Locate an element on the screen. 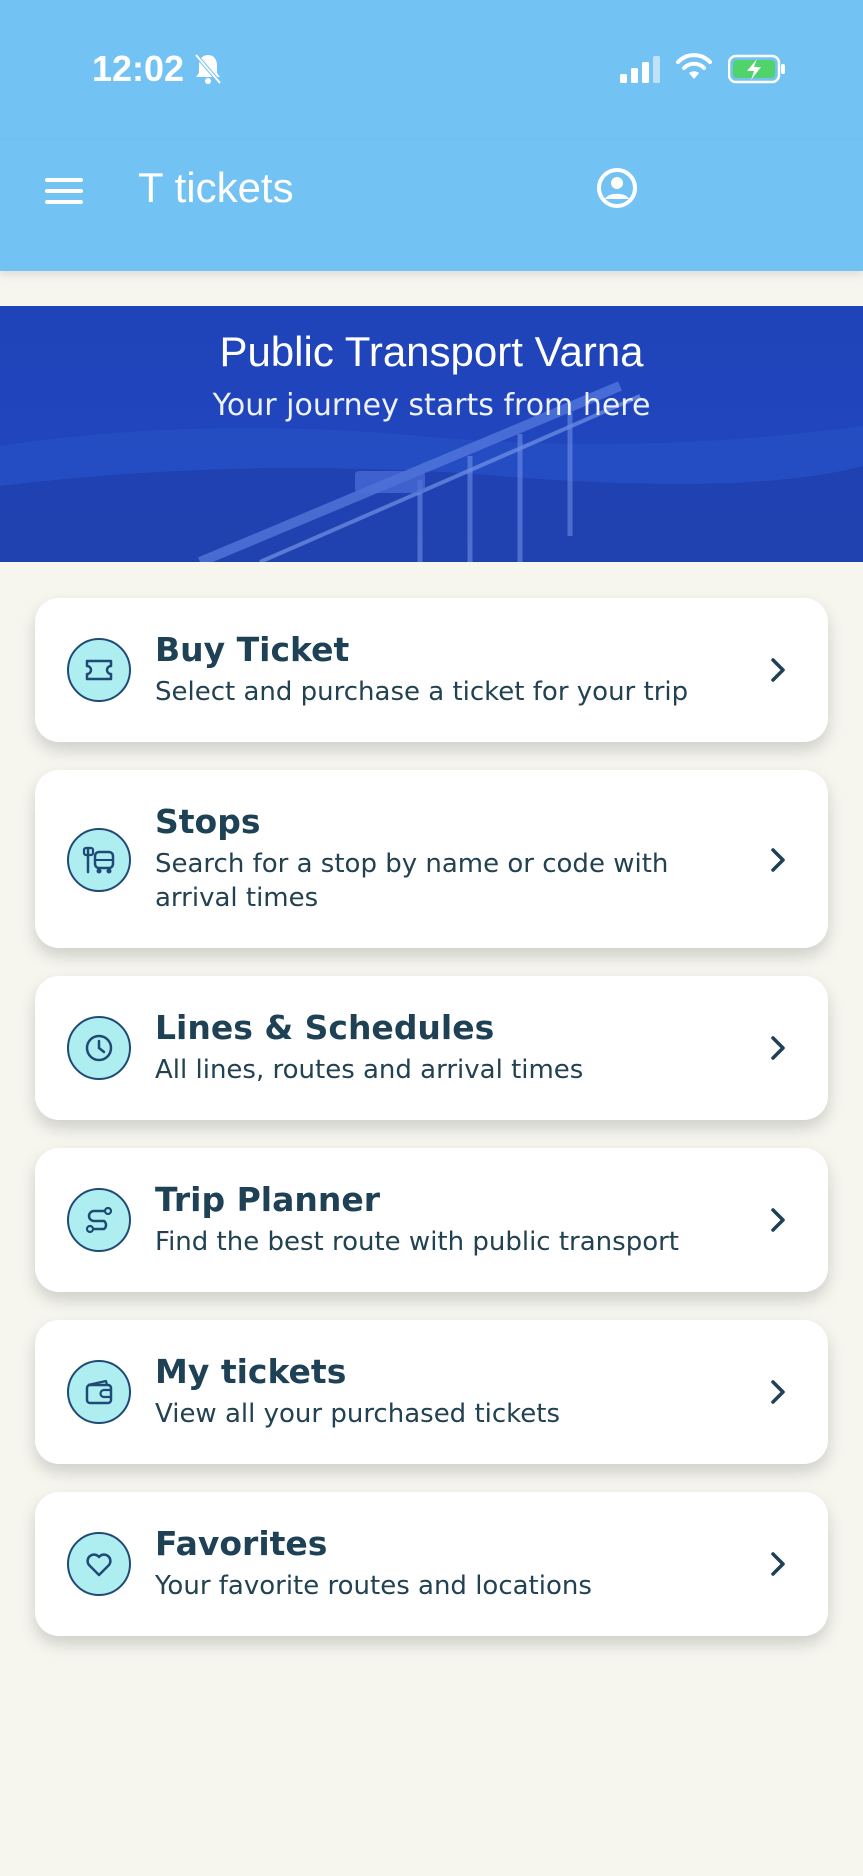  card-description: View all your purchased tickets is located at coordinates (358, 1414).